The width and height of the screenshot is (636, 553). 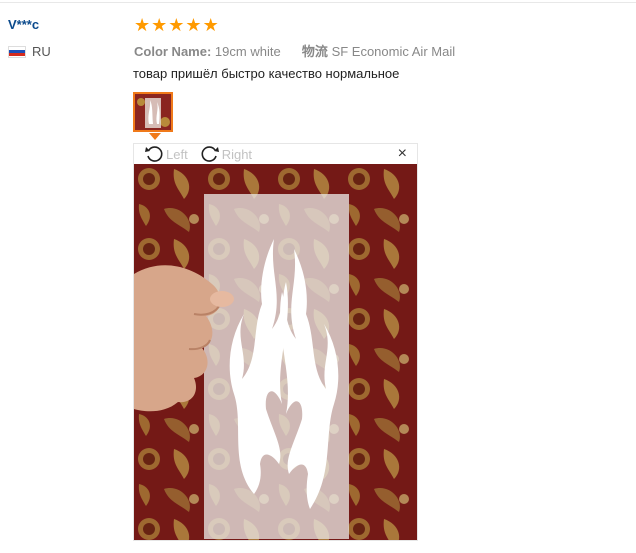 I want to click on country-code: RU, so click(x=41, y=51).